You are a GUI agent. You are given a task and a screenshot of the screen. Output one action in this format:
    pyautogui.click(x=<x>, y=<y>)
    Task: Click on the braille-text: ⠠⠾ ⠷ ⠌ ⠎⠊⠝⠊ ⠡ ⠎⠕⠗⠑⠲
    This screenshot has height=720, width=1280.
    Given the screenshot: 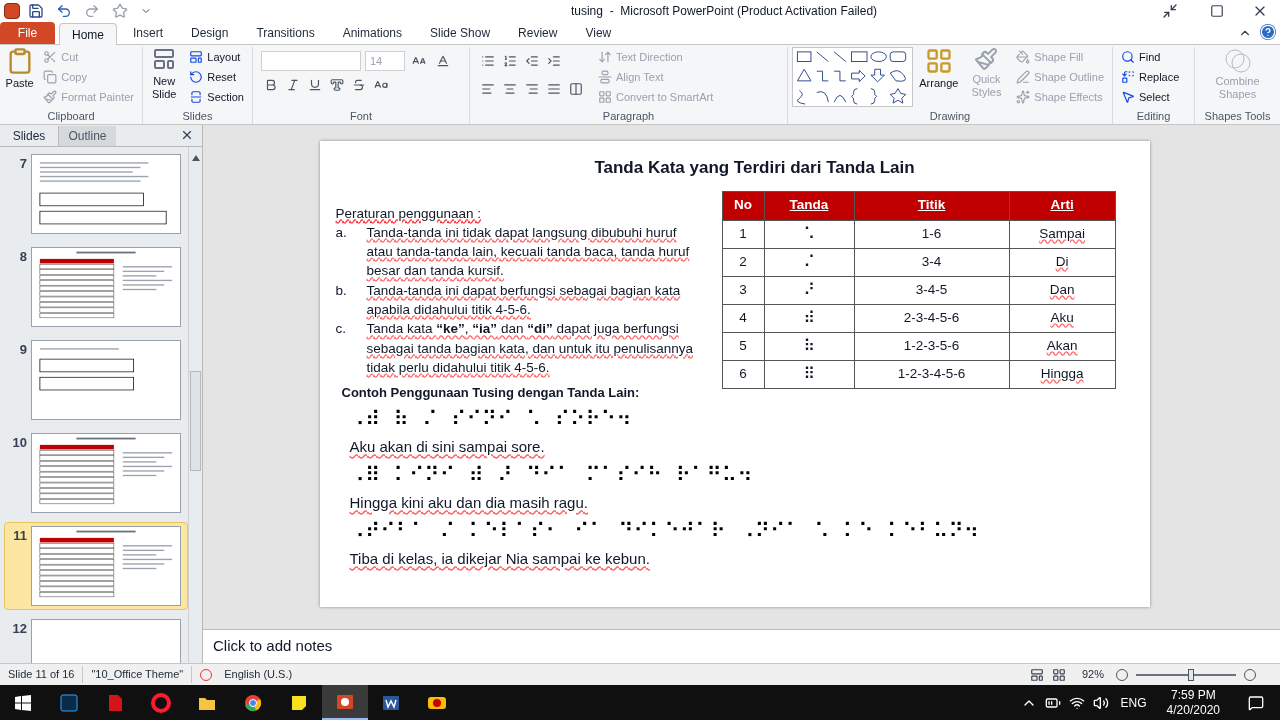 What is the action you would take?
    pyautogui.click(x=491, y=419)
    